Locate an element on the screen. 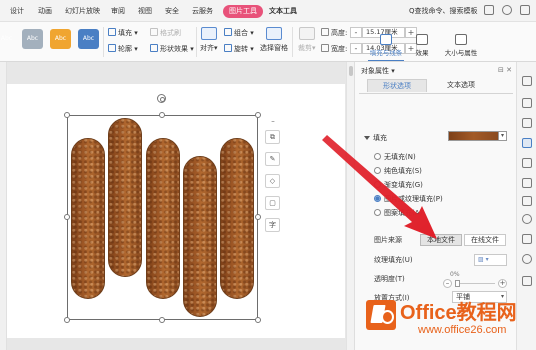 The height and width of the screenshot is (350, 536). subtab-size-and-properties: 大小与属性 is located at coordinates (461, 45).